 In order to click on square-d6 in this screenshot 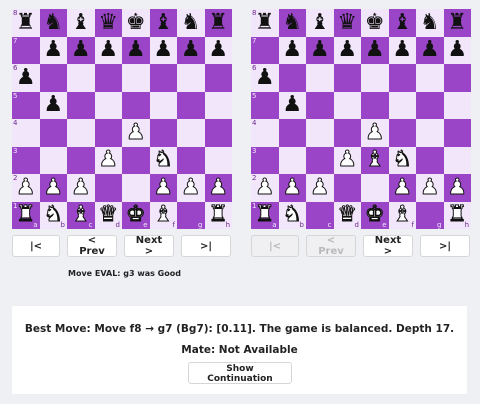, I will do `click(347, 78)`.